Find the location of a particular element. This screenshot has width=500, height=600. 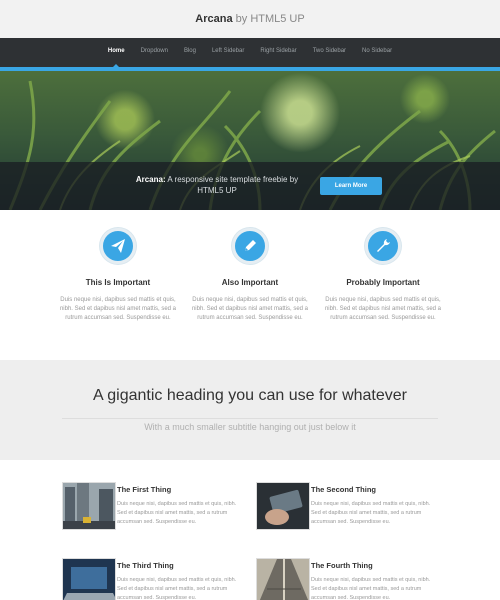

city-street-image is located at coordinates (89, 506).